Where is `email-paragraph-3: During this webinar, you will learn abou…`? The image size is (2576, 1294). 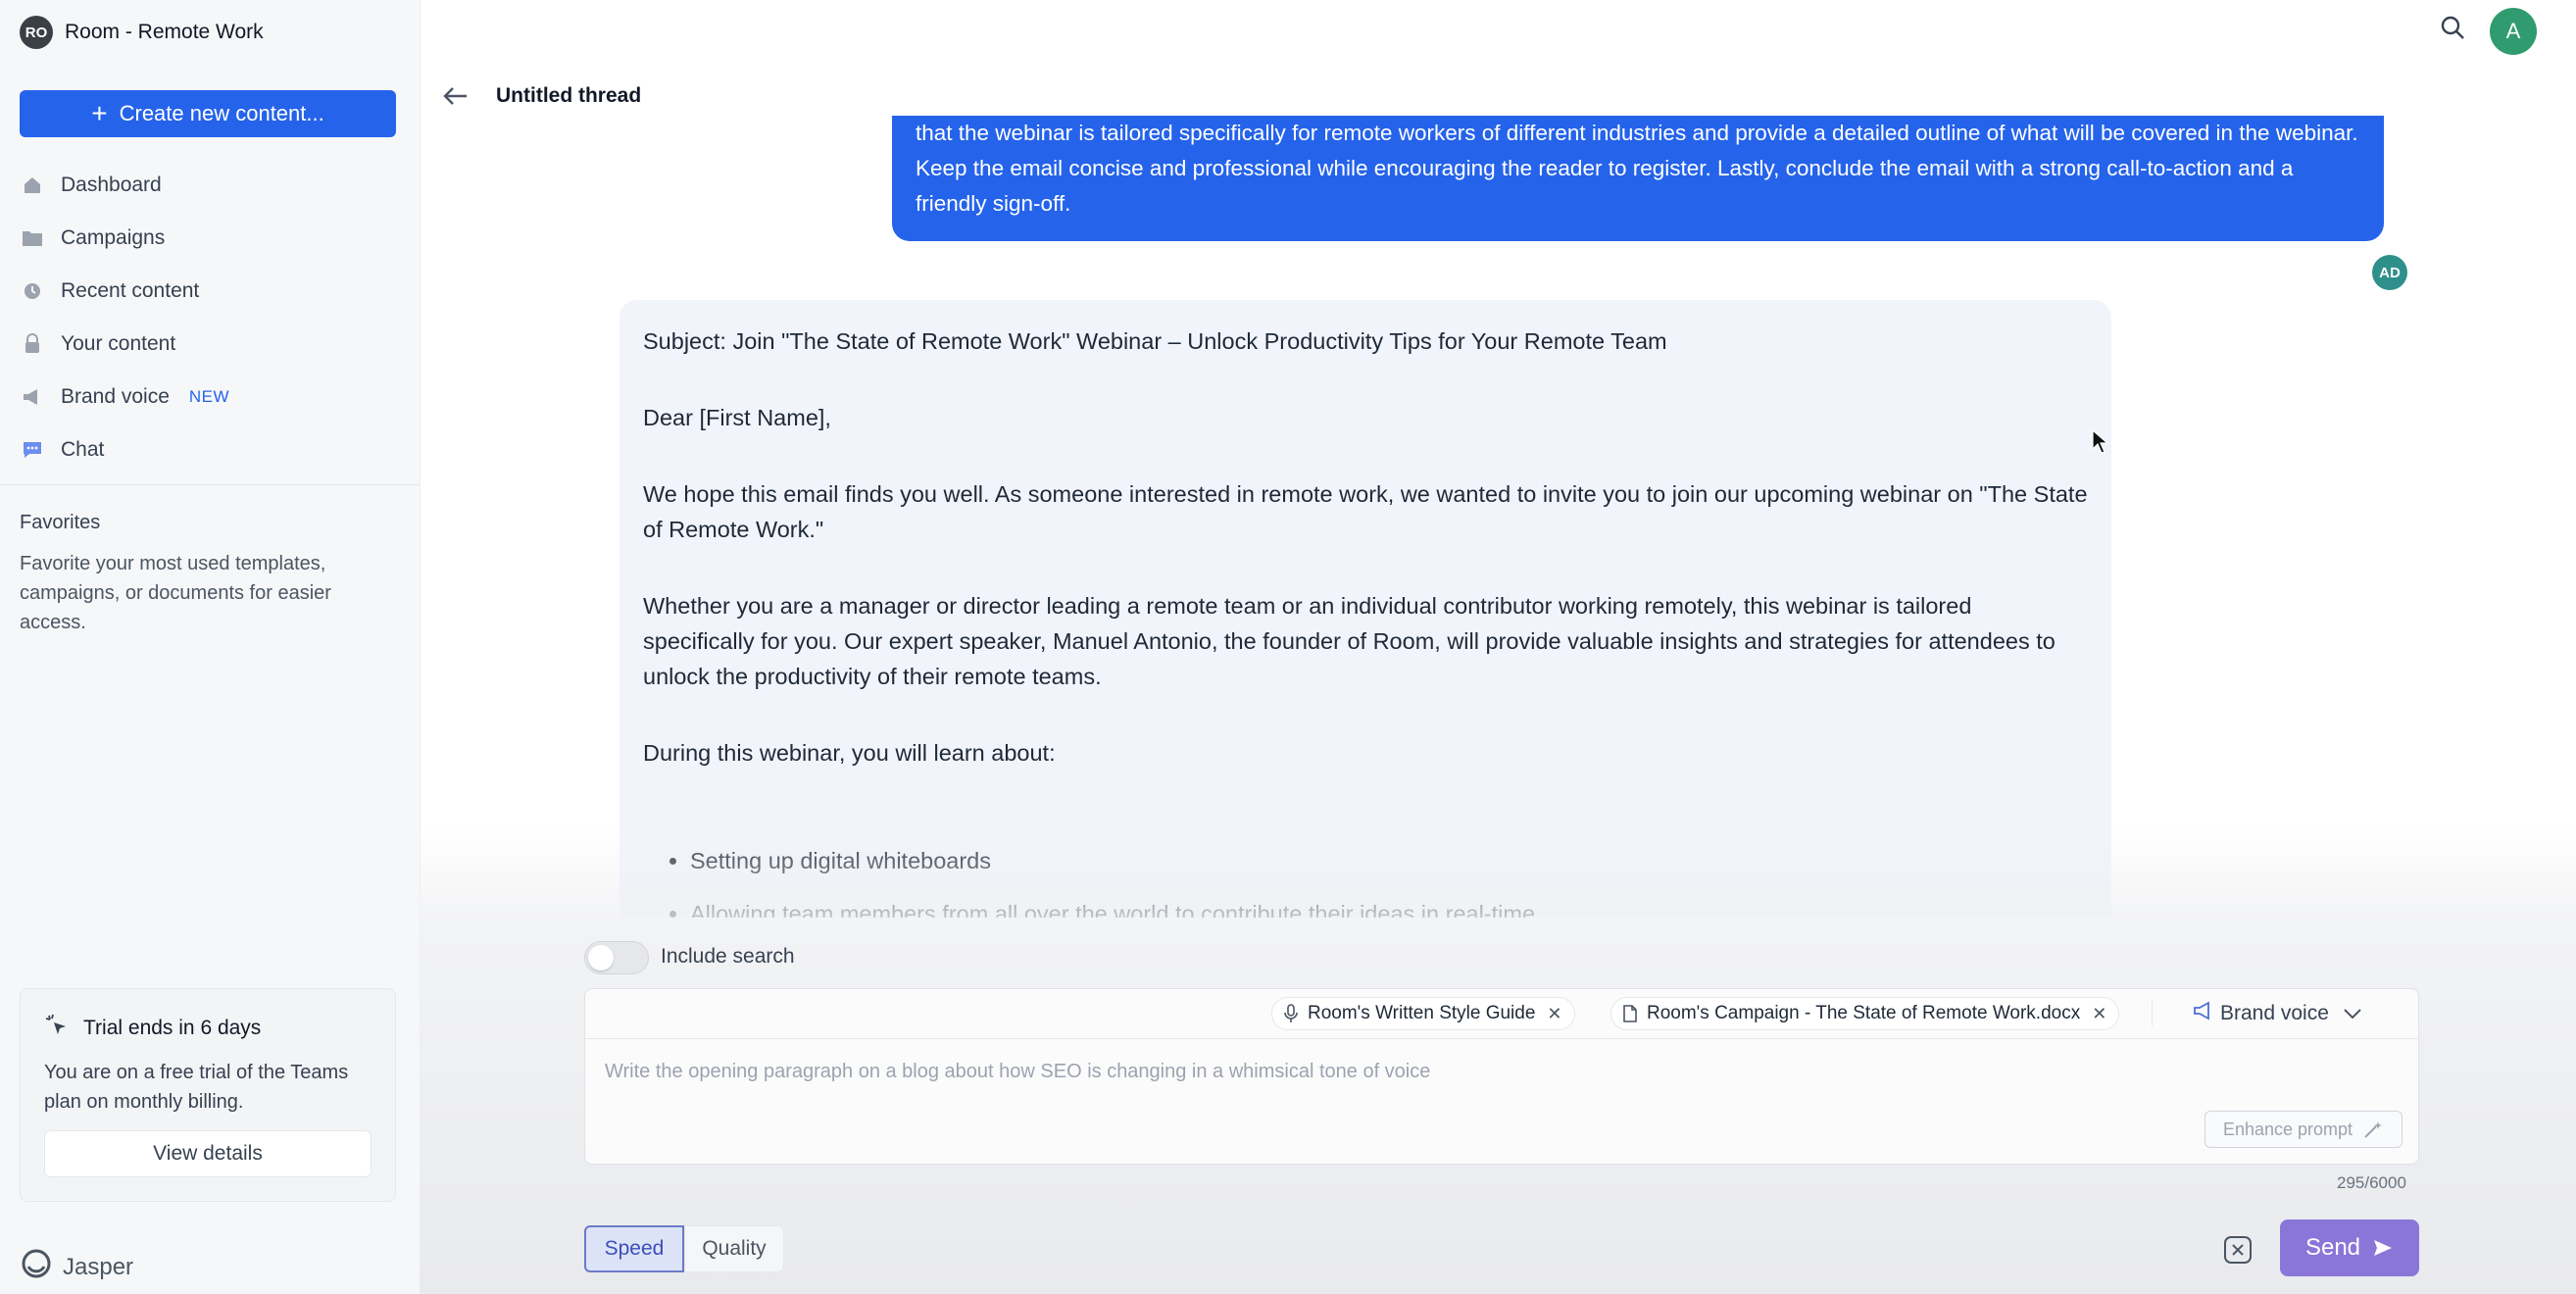 email-paragraph-3: During this webinar, you will learn abou… is located at coordinates (849, 753).